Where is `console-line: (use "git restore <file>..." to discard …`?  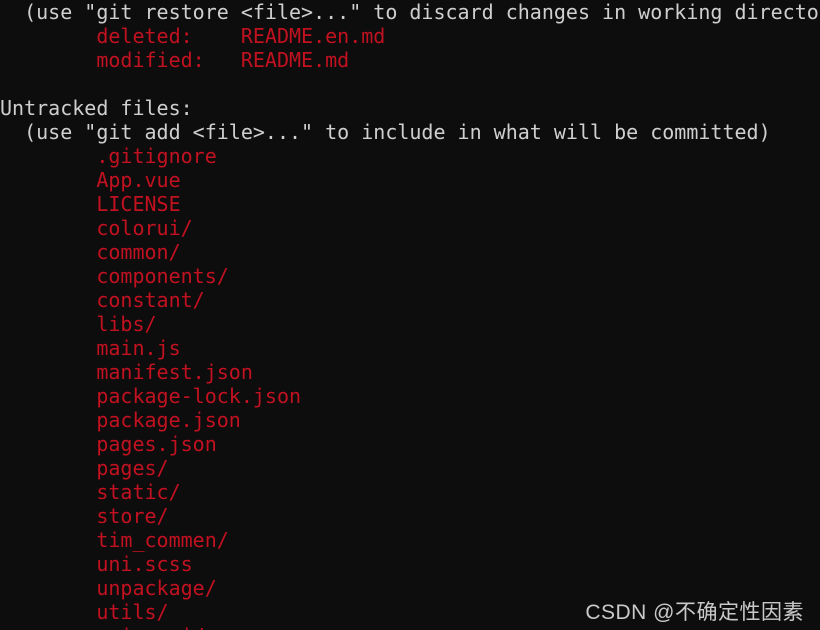
console-line: (use "git restore <file>..." to discard … is located at coordinates (410, 12).